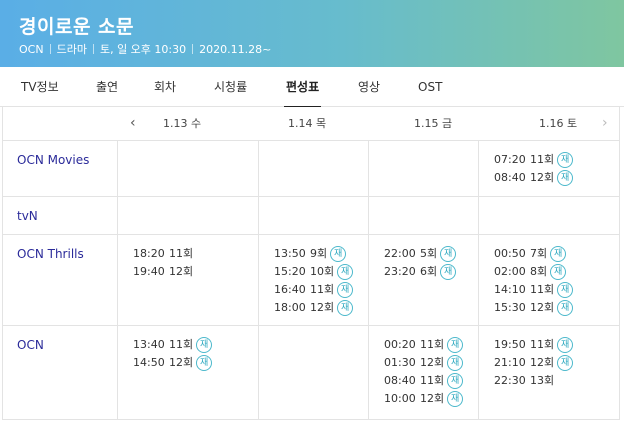 This screenshot has width=624, height=421. Describe the element at coordinates (429, 271) in the screenshot. I see `episode-number: 6회` at that location.